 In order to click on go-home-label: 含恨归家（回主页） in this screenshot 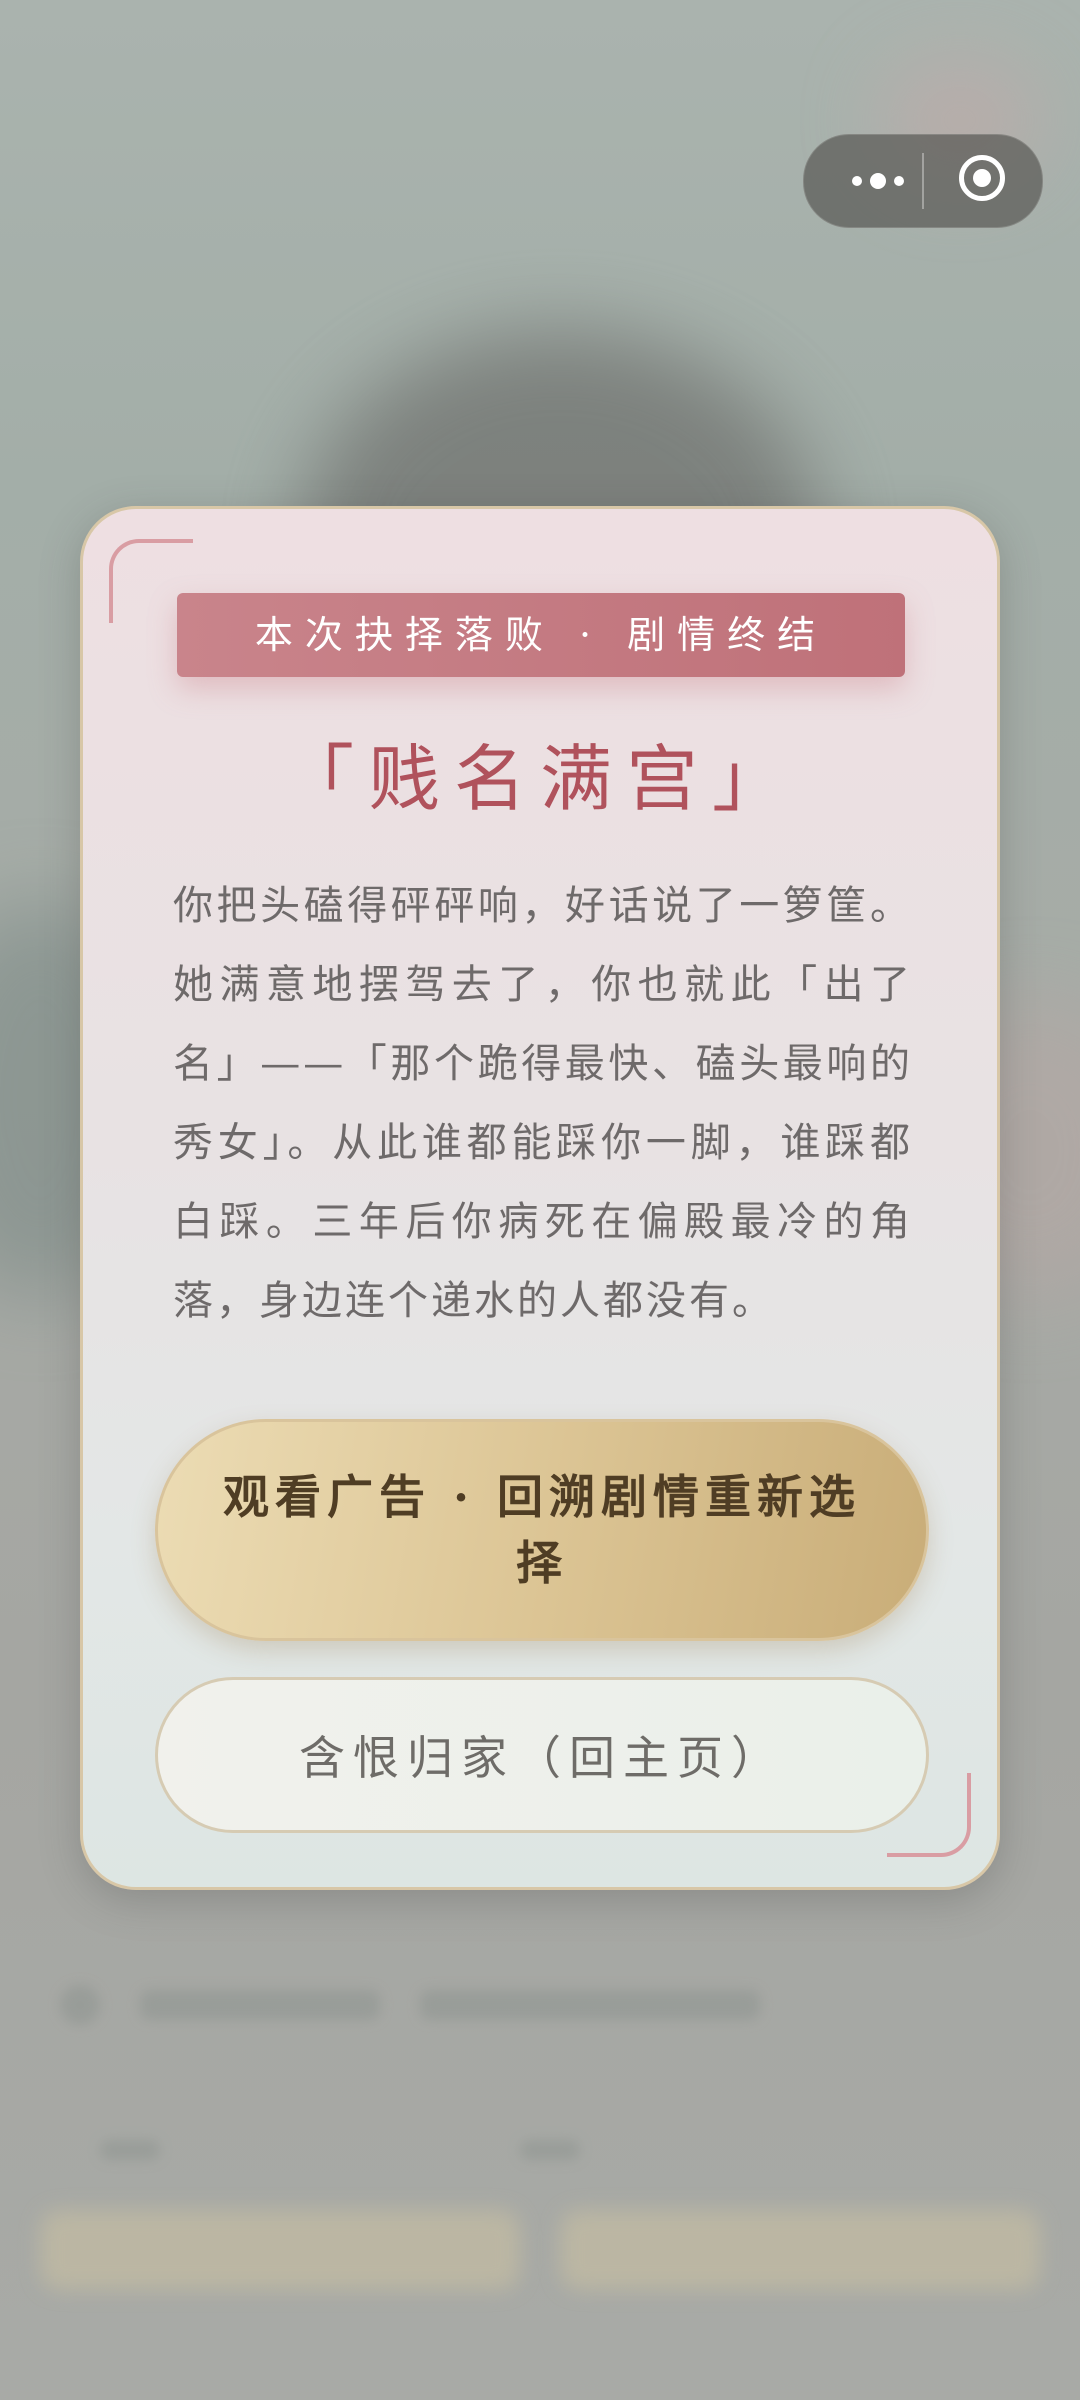, I will do `click(542, 1758)`.